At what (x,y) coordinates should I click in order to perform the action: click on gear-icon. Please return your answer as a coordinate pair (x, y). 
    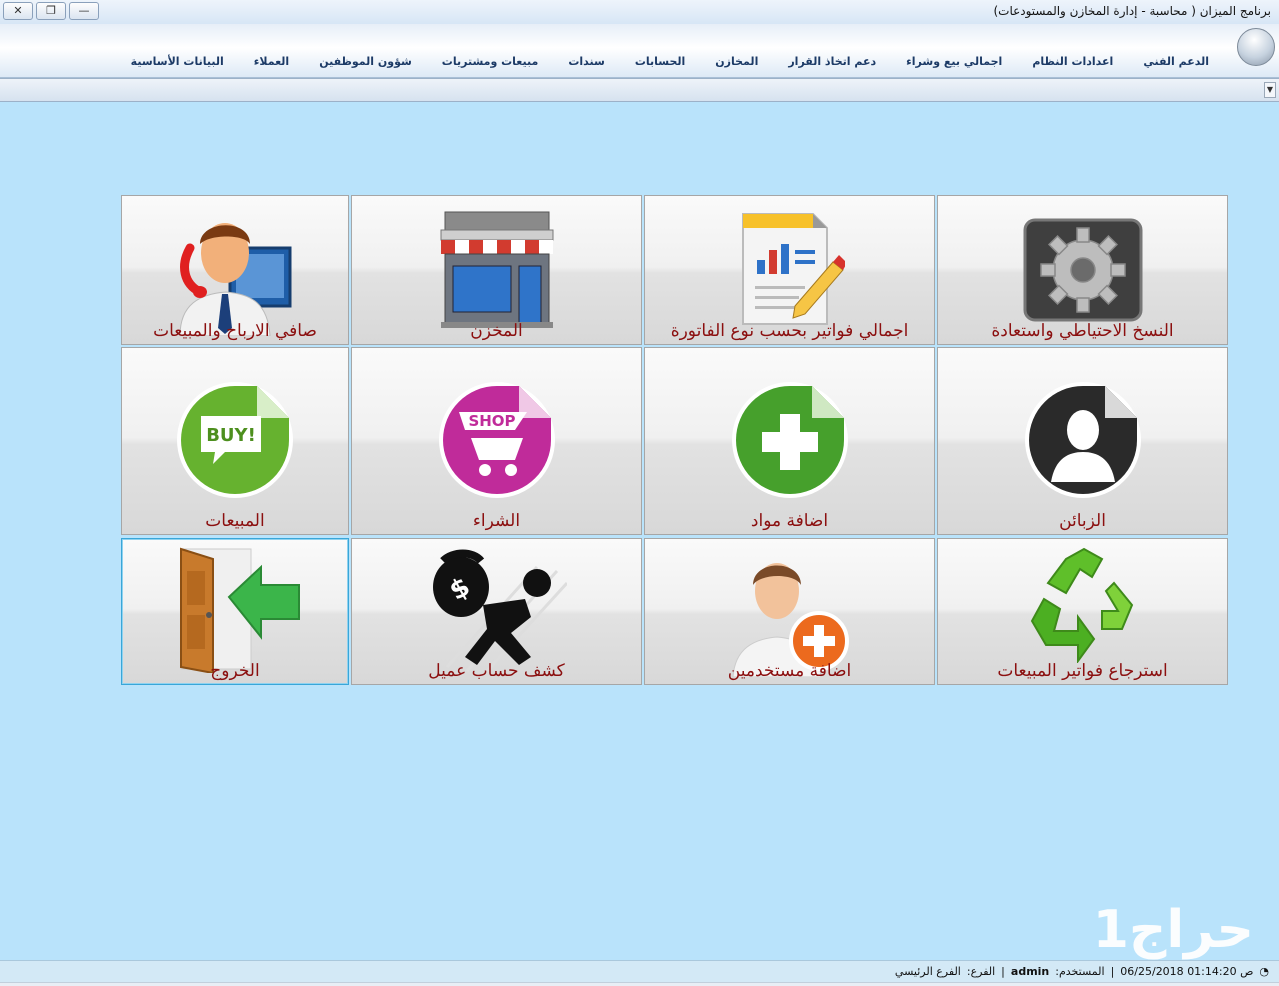
    Looking at the image, I should click on (1082, 270).